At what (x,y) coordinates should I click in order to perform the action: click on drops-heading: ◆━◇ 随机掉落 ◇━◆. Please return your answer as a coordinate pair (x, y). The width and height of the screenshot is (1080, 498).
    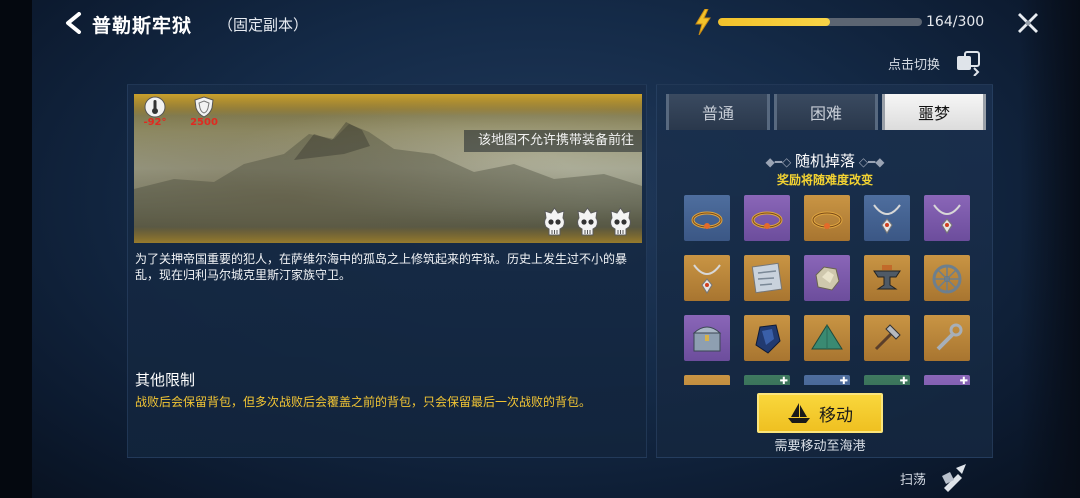
    Looking at the image, I should click on (825, 160).